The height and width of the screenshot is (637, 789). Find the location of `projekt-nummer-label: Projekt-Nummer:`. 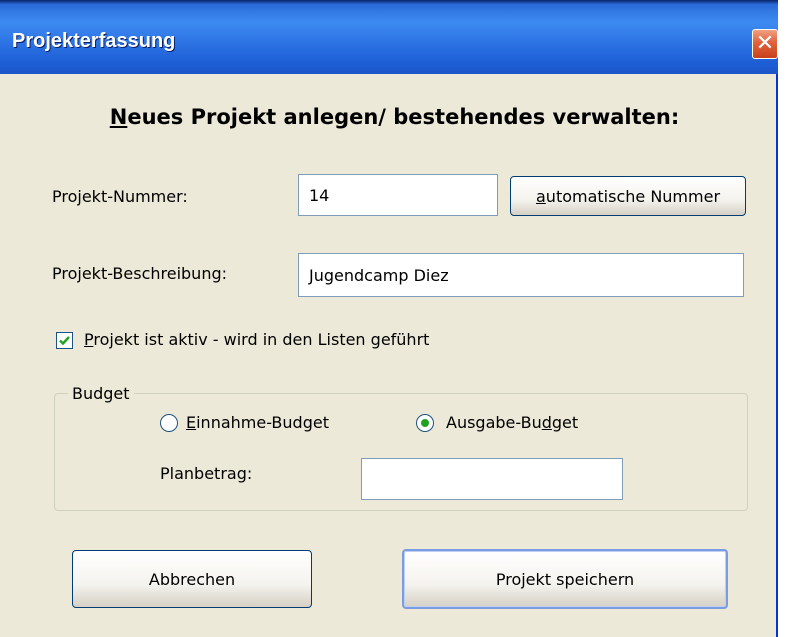

projekt-nummer-label: Projekt-Nummer: is located at coordinates (120, 196).